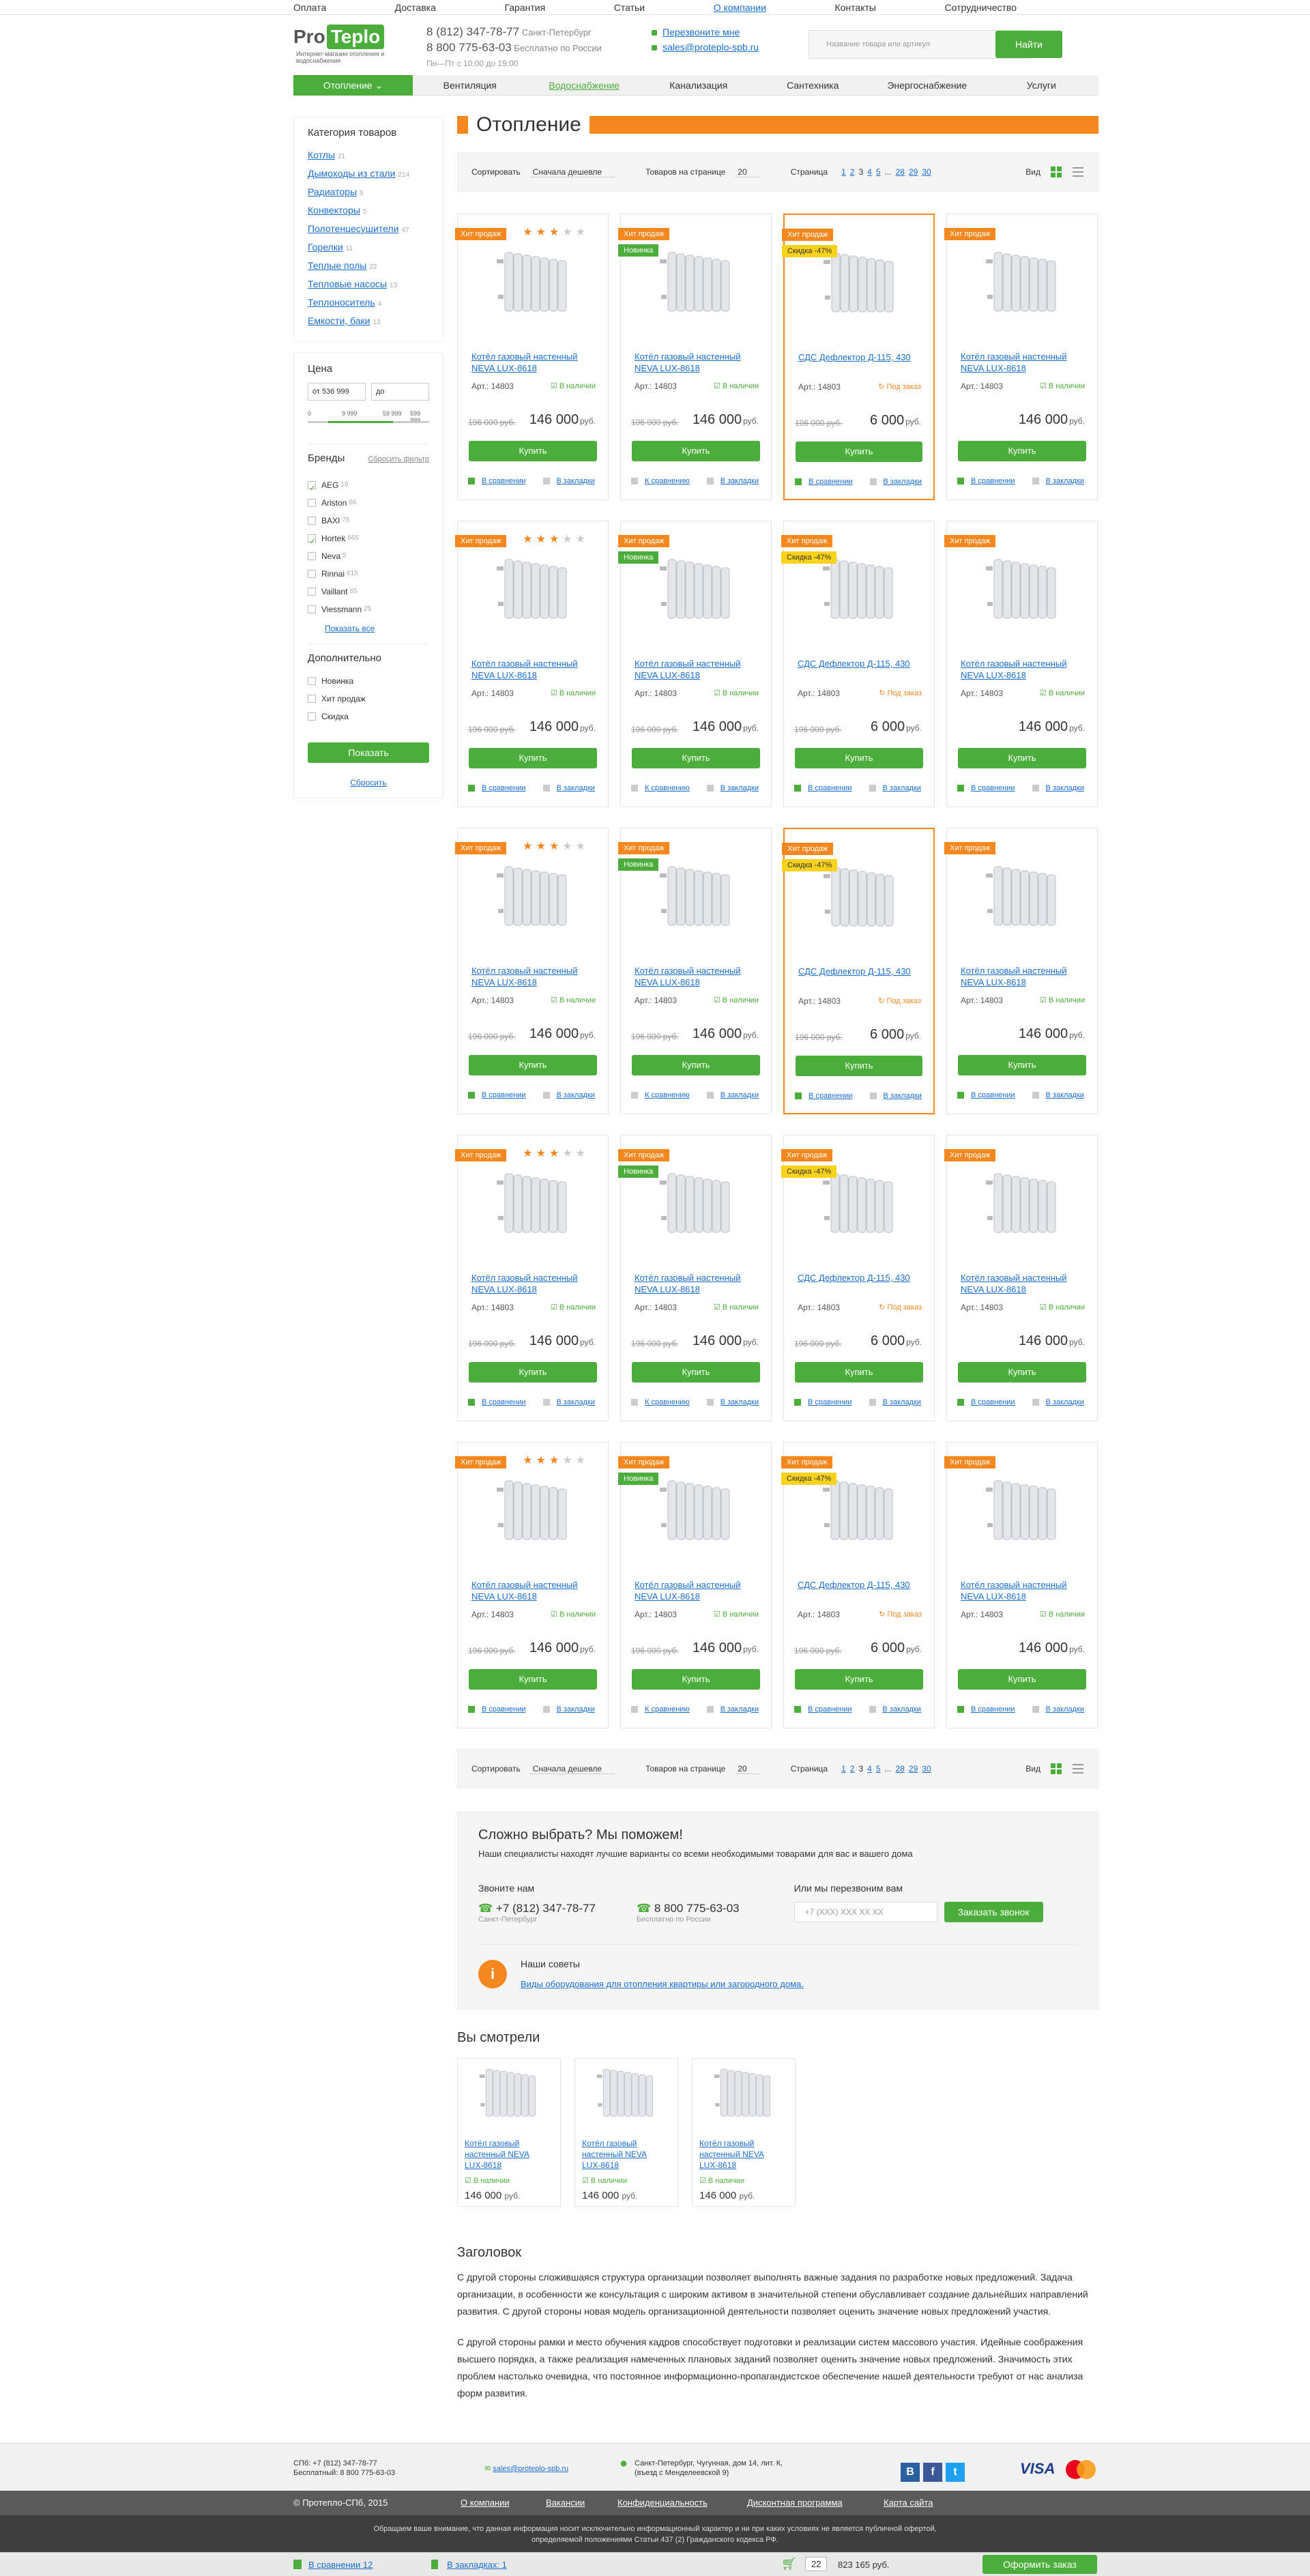 The height and width of the screenshot is (2576, 1310). I want to click on category-link: Полотенцесушители, so click(353, 228).